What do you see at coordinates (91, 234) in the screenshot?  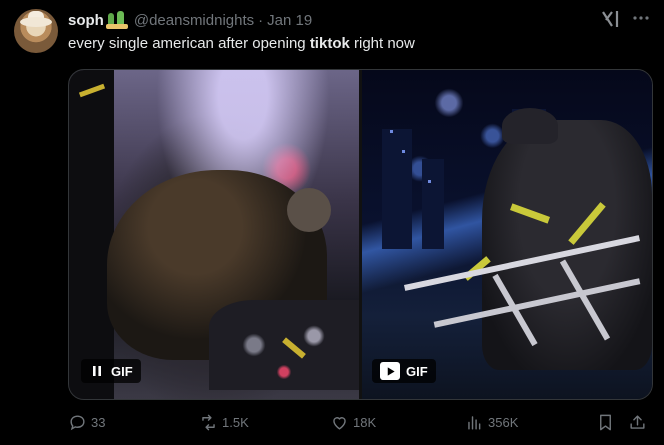 I see `scene-dark-edge` at bounding box center [91, 234].